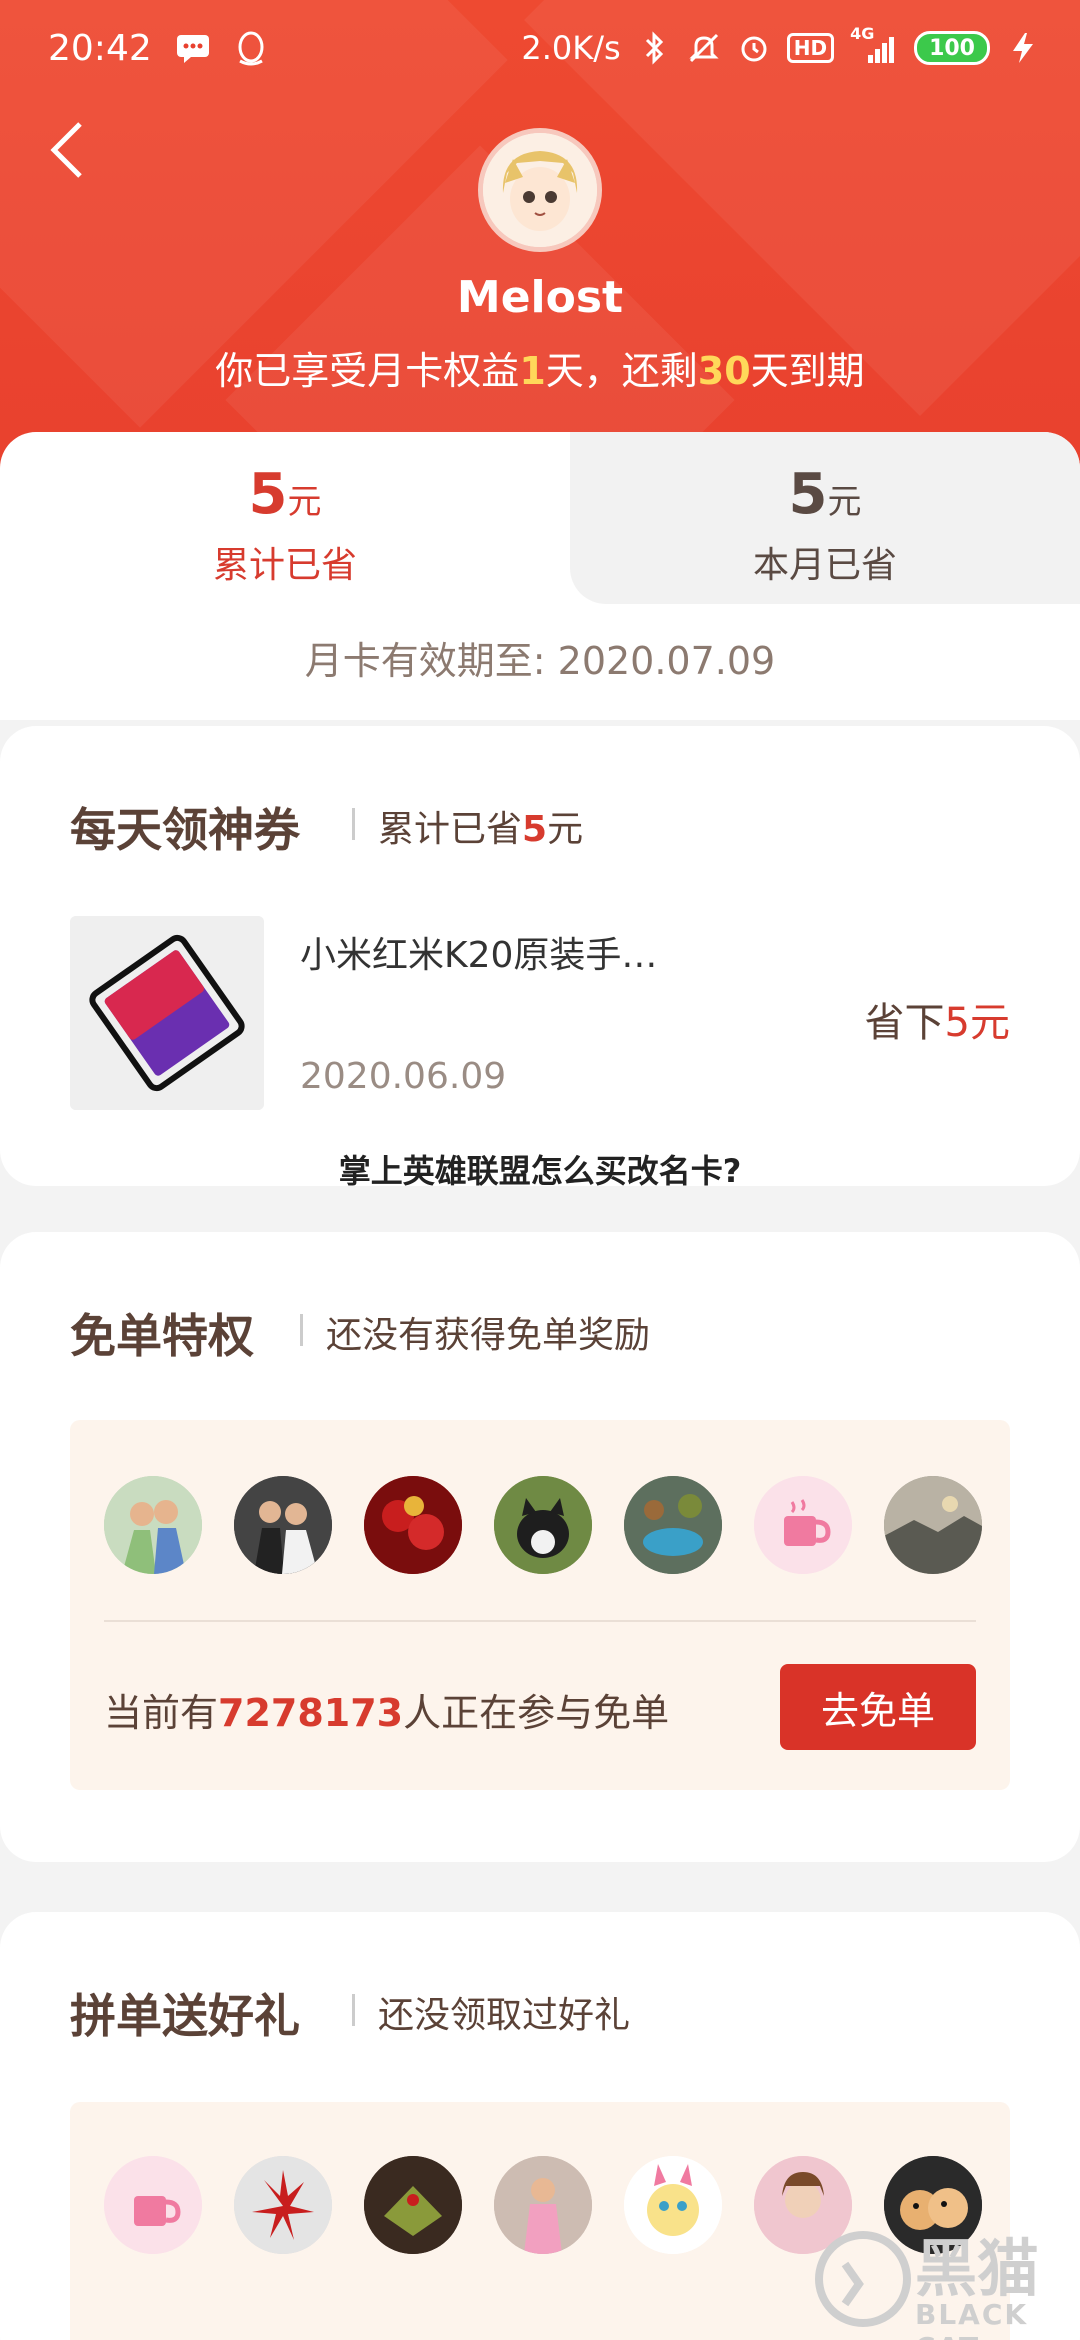  Describe the element at coordinates (540, 661) in the screenshot. I see `card-expiry: 月卡有效期至: 2020.07.09` at that location.